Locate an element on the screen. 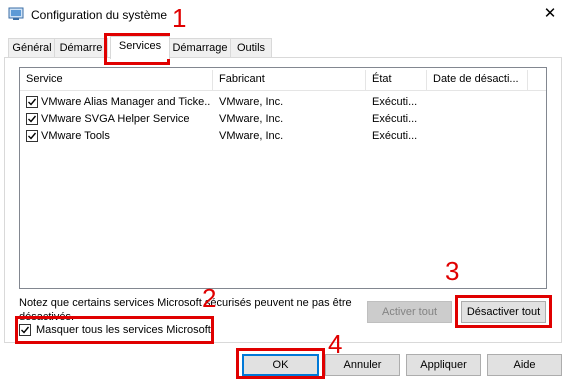  column-divider is located at coordinates (527, 80).